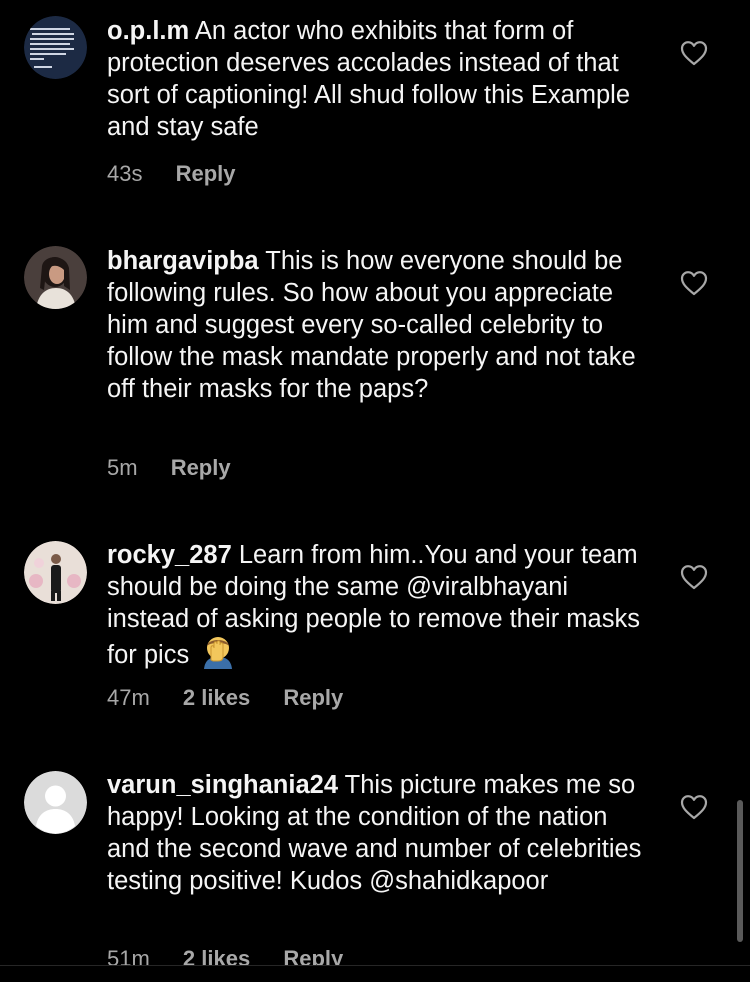 This screenshot has width=750, height=982. What do you see at coordinates (128, 955) in the screenshot?
I see `comment-timestamp: 51m` at bounding box center [128, 955].